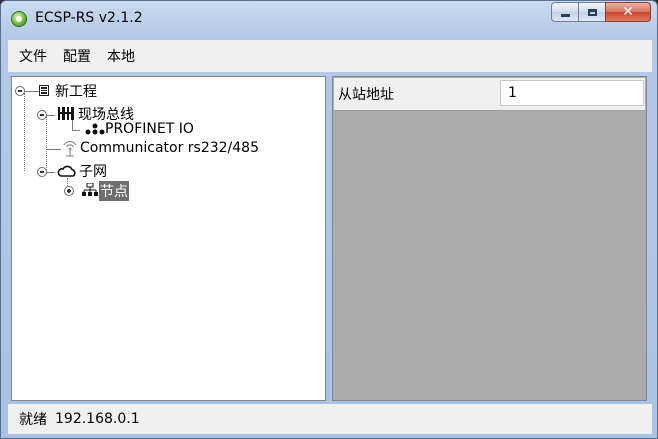  Describe the element at coordinates (565, 15) in the screenshot. I see `minimize-icon` at that location.